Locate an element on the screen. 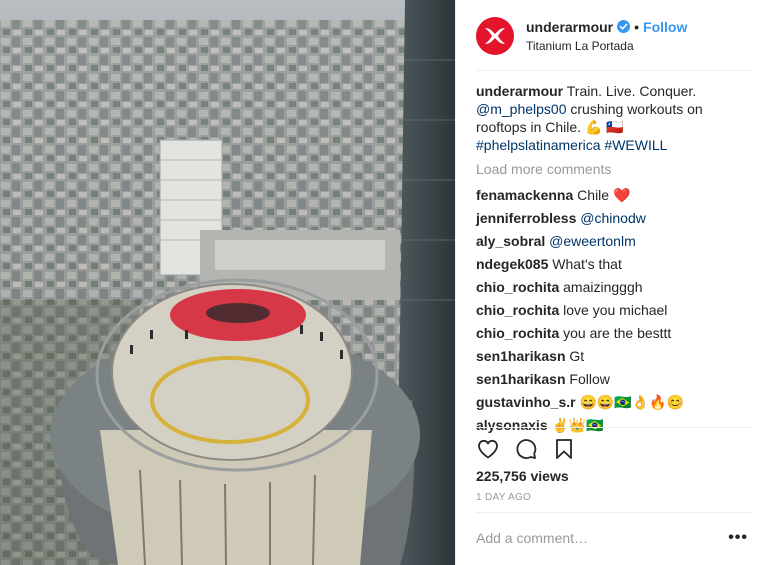 The image size is (768, 565). bookmark-icon is located at coordinates (564, 449).